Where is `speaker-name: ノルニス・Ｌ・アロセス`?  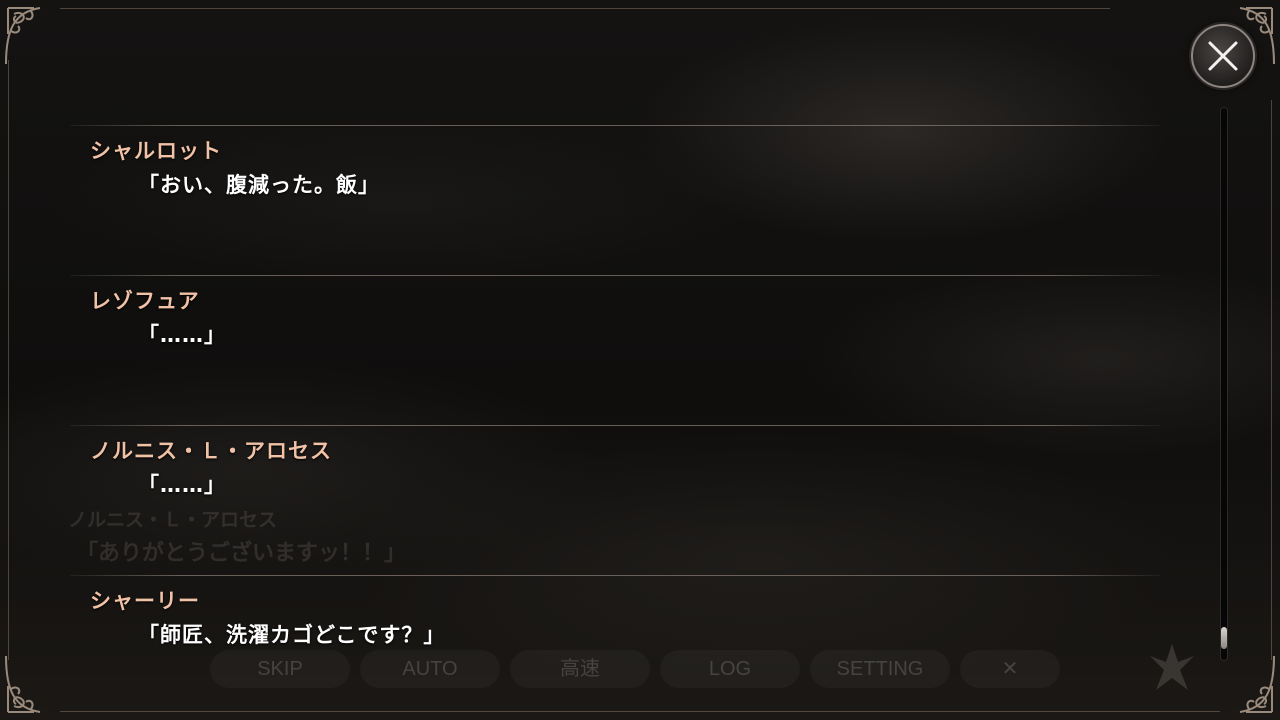
speaker-name: ノルニス・Ｌ・アロセス is located at coordinates (211, 451).